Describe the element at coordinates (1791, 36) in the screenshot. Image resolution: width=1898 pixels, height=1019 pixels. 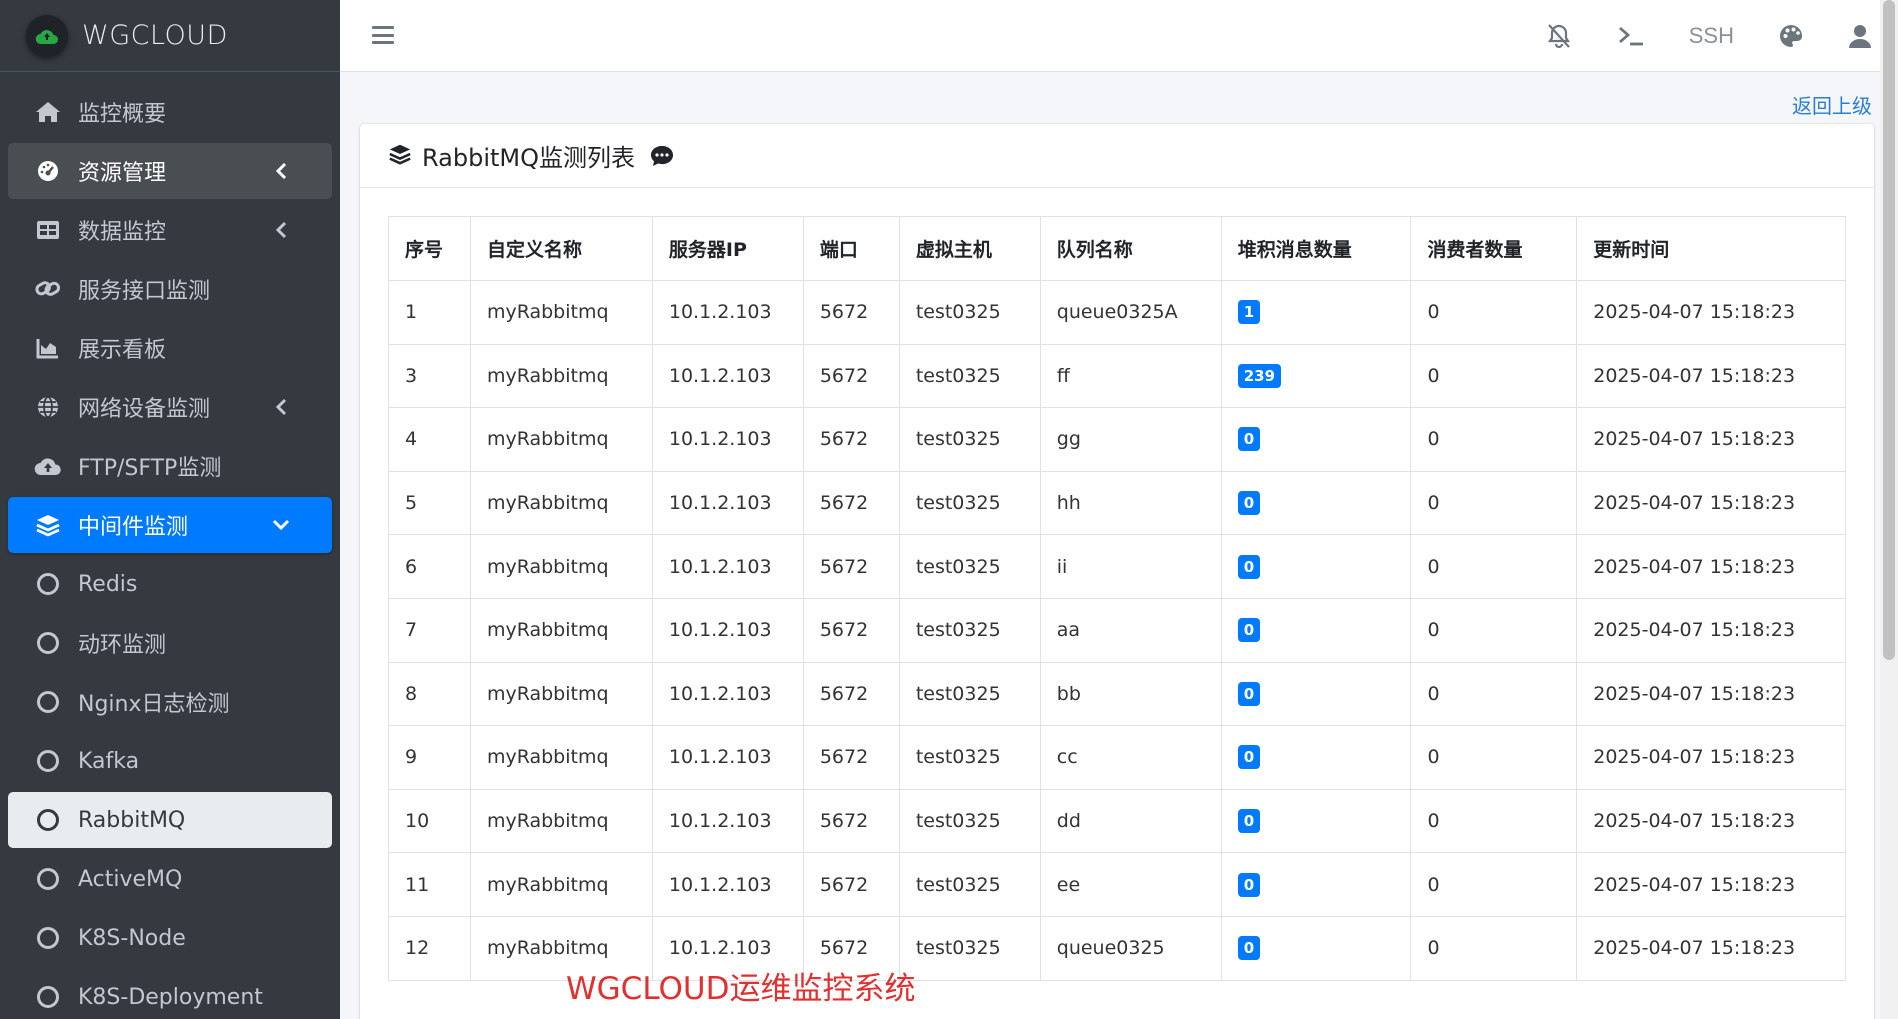
I see `palette-icon` at that location.